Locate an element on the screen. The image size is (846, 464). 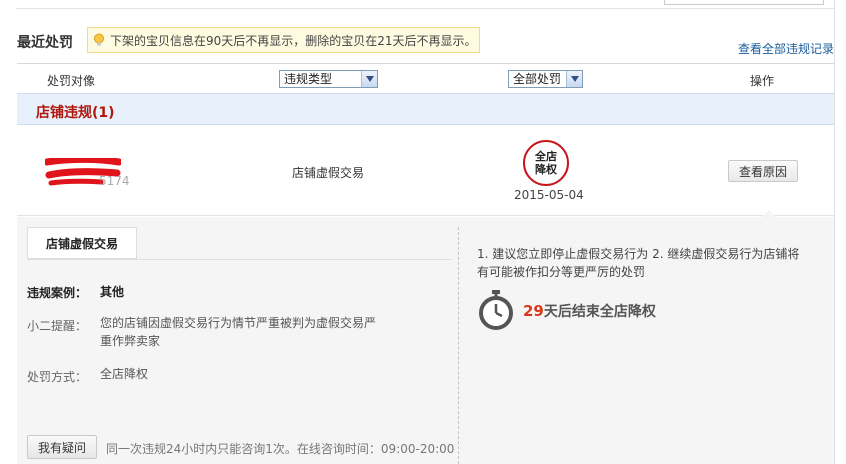
detail-tab: 店铺虚假交易 is located at coordinates (82, 243).